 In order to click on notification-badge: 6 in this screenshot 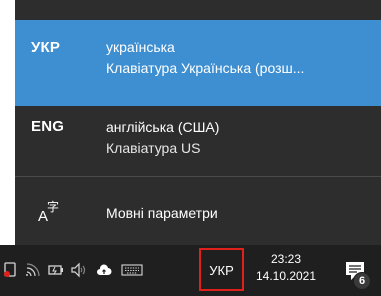, I will do `click(362, 281)`.